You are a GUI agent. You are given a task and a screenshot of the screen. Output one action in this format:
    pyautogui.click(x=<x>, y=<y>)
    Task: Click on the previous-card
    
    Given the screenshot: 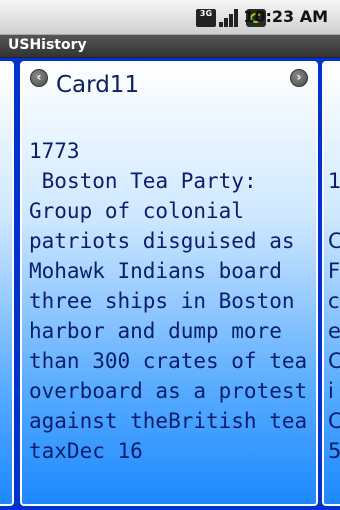 What is the action you would take?
    pyautogui.click(x=7, y=283)
    